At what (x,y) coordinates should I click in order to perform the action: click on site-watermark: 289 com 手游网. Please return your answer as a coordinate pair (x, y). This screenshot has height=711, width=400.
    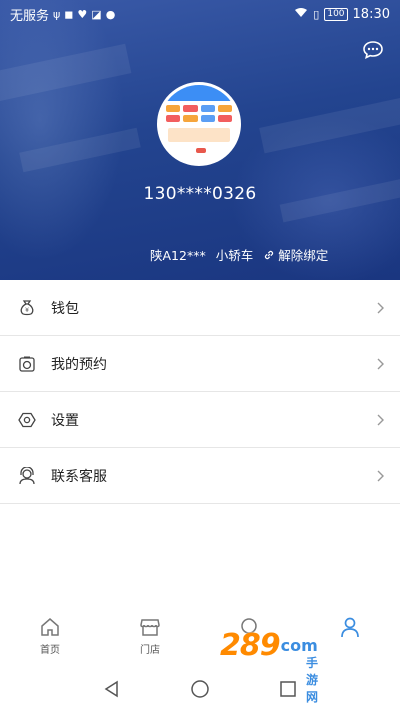
    Looking at the image, I should click on (269, 666).